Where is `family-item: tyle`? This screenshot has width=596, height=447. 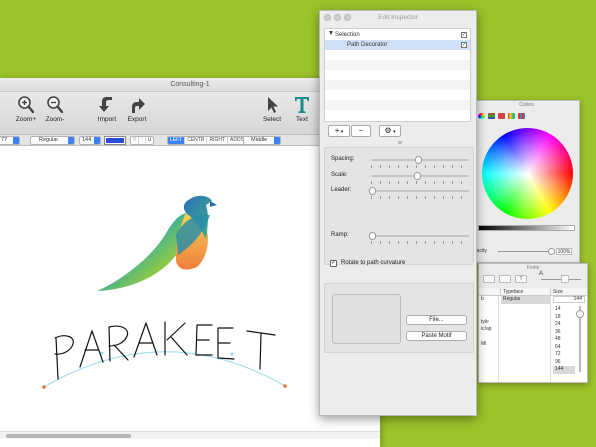
family-item: tyle is located at coordinates (488, 323).